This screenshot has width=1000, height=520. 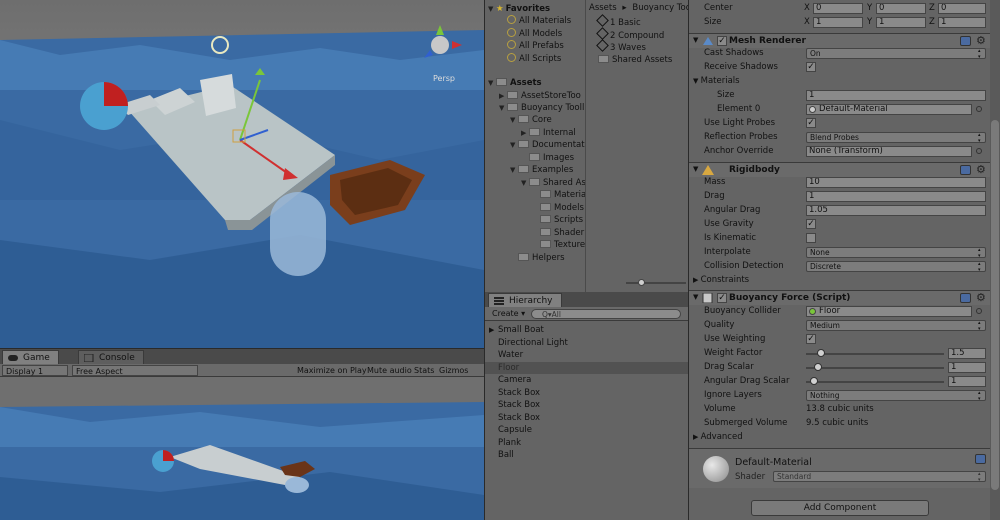 What do you see at coordinates (844, 40) in the screenshot?
I see `mesh-renderer-header: ▼ ✓ Mesh Renderer ⚙` at bounding box center [844, 40].